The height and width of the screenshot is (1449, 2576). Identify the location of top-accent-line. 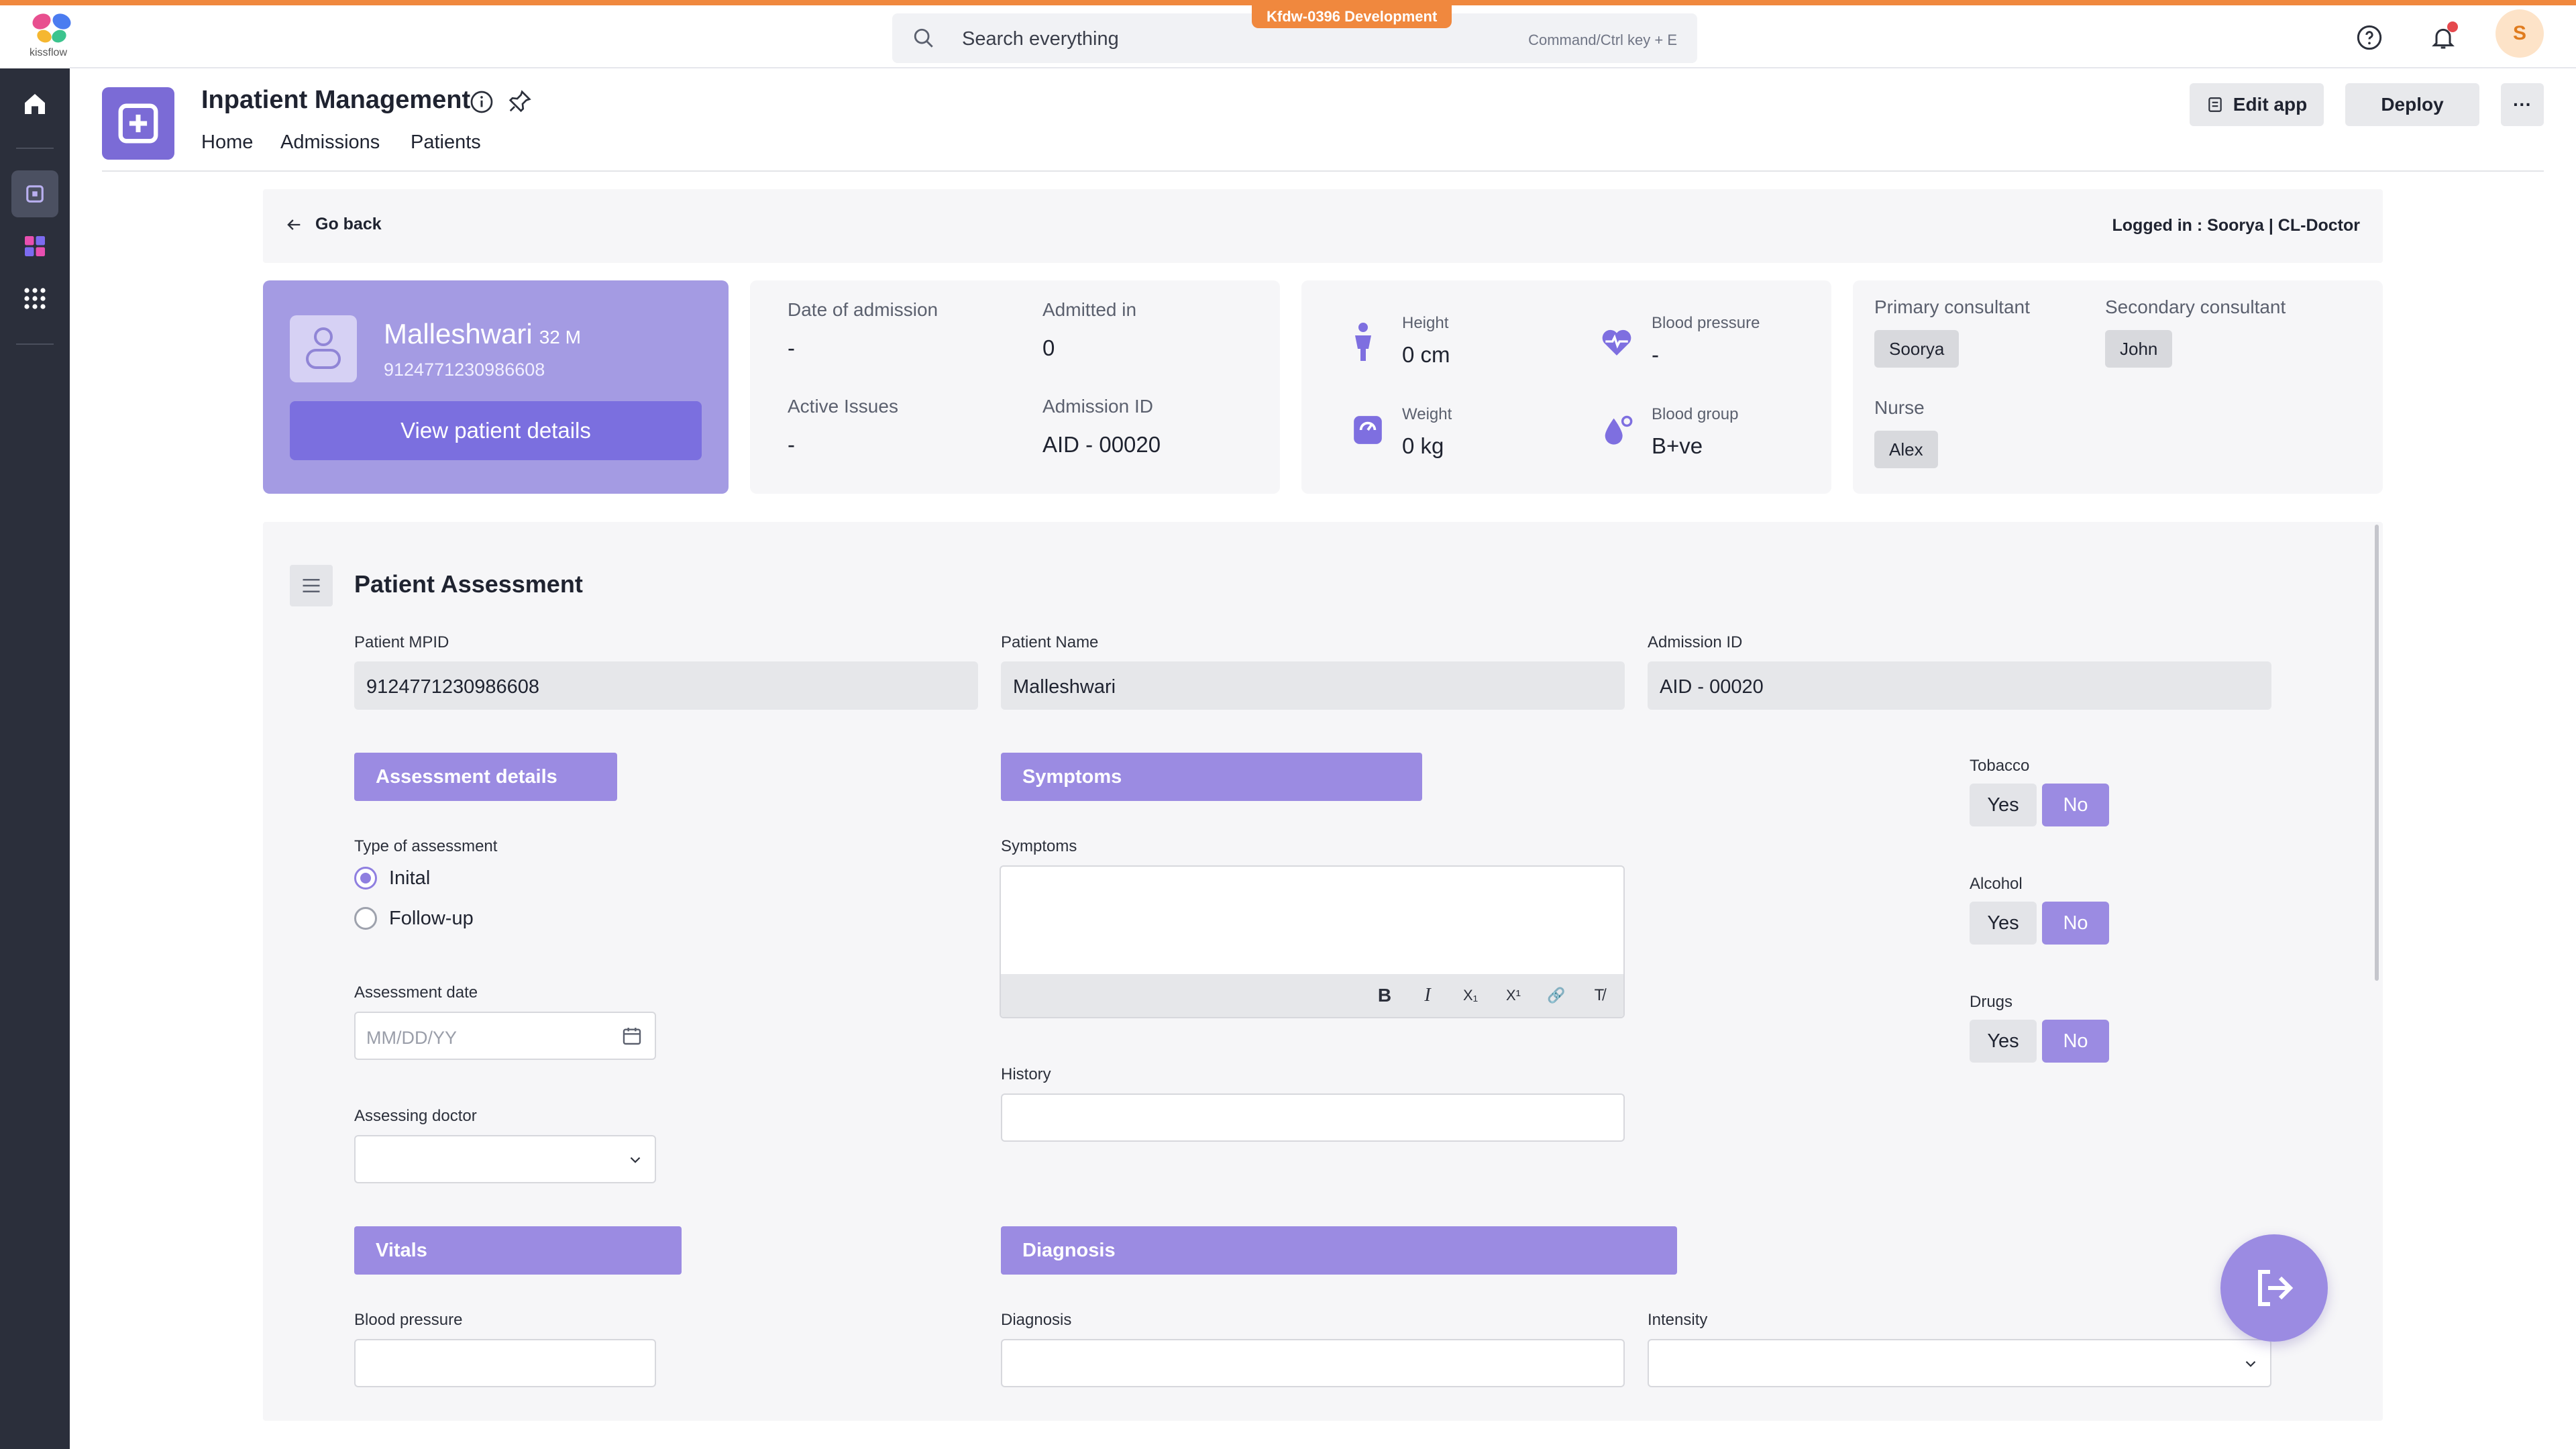
(1288, 2).